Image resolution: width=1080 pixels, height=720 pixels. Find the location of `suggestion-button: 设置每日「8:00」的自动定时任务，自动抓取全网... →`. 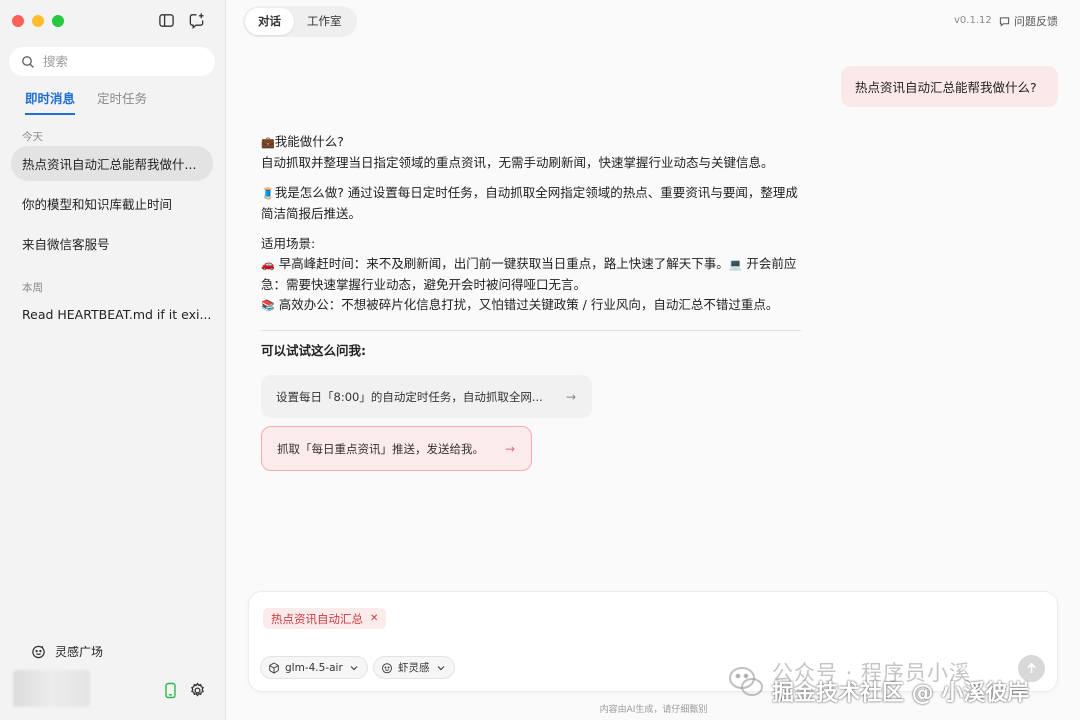

suggestion-button: 设置每日「8:00」的自动定时任务，自动抓取全网... → is located at coordinates (426, 396).